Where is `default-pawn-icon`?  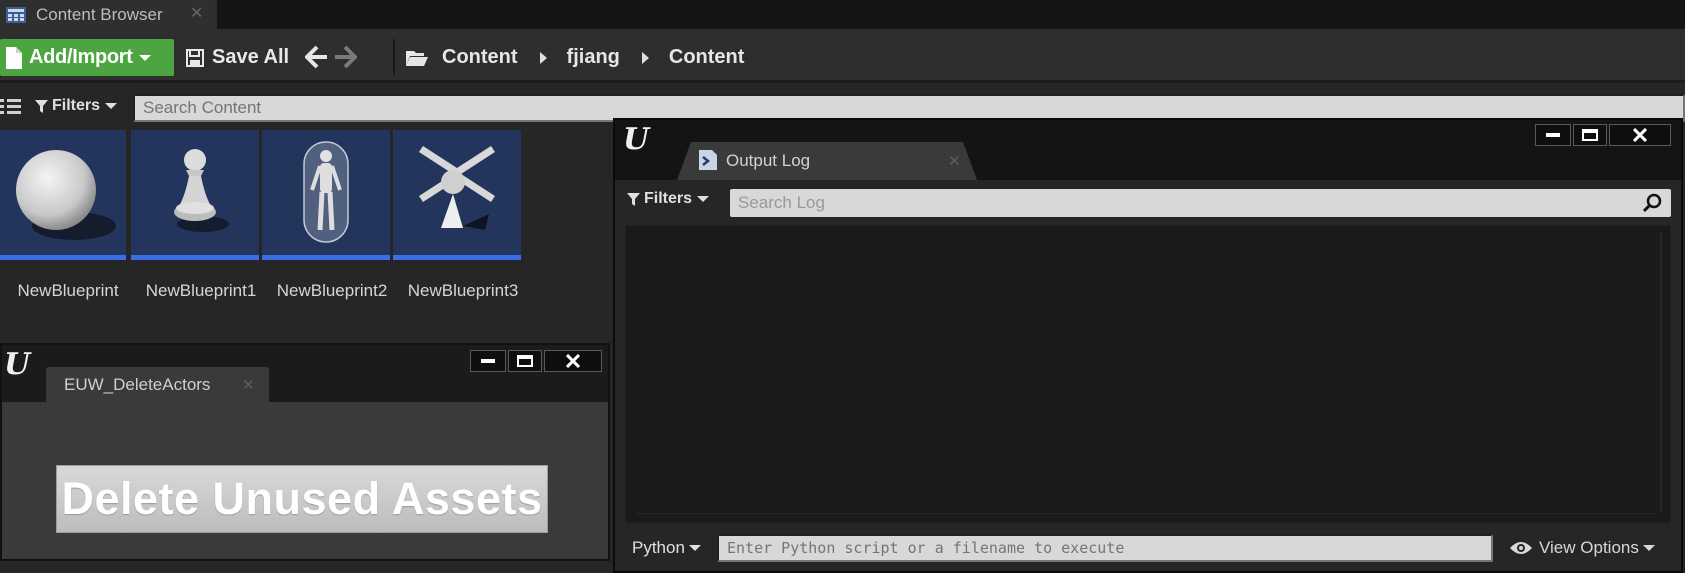
default-pawn-icon is located at coordinates (457, 188).